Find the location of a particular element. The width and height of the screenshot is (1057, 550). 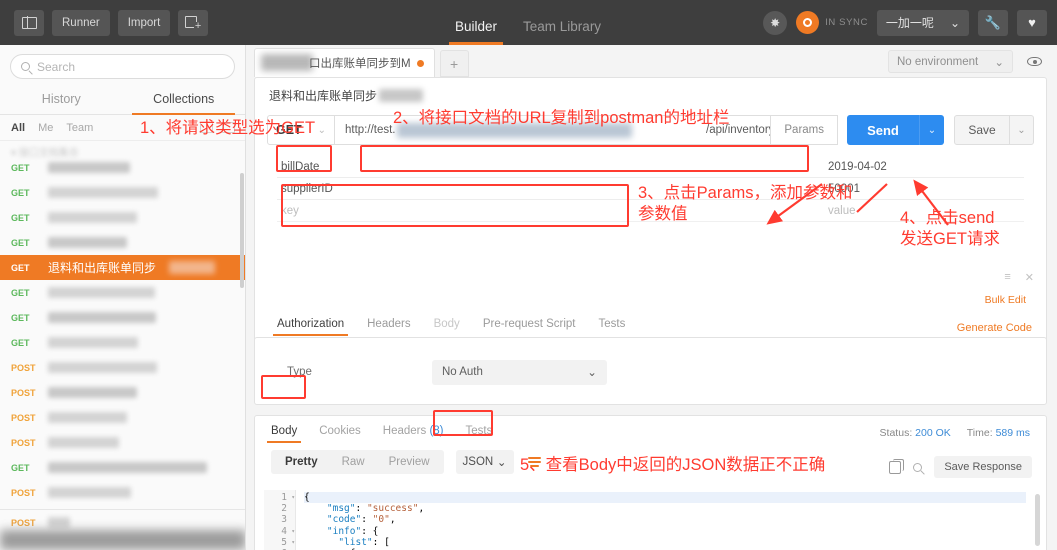

user-menu: 一加一呢 ⌄ is located at coordinates (922, 22).